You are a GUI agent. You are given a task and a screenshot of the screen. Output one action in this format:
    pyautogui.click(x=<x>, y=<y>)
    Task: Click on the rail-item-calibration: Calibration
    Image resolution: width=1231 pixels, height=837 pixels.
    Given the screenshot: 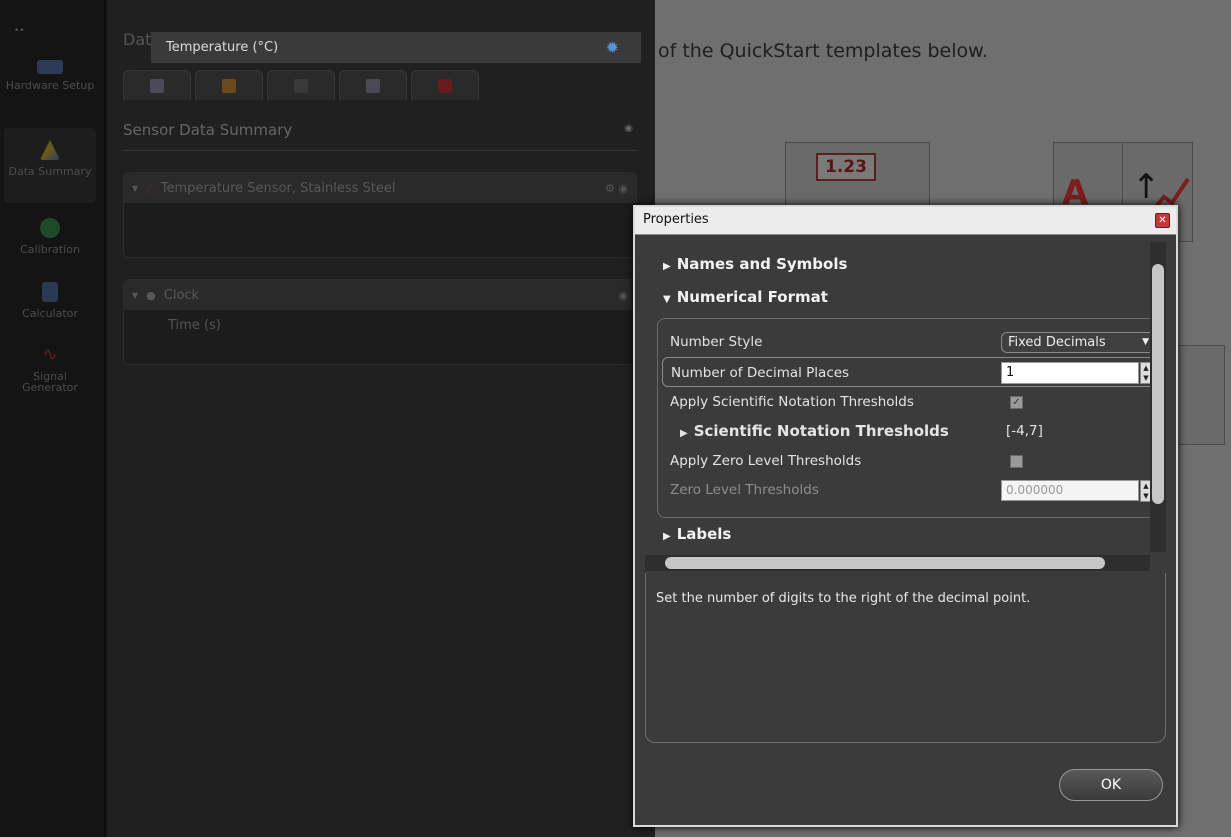 What is the action you would take?
    pyautogui.click(x=50, y=236)
    